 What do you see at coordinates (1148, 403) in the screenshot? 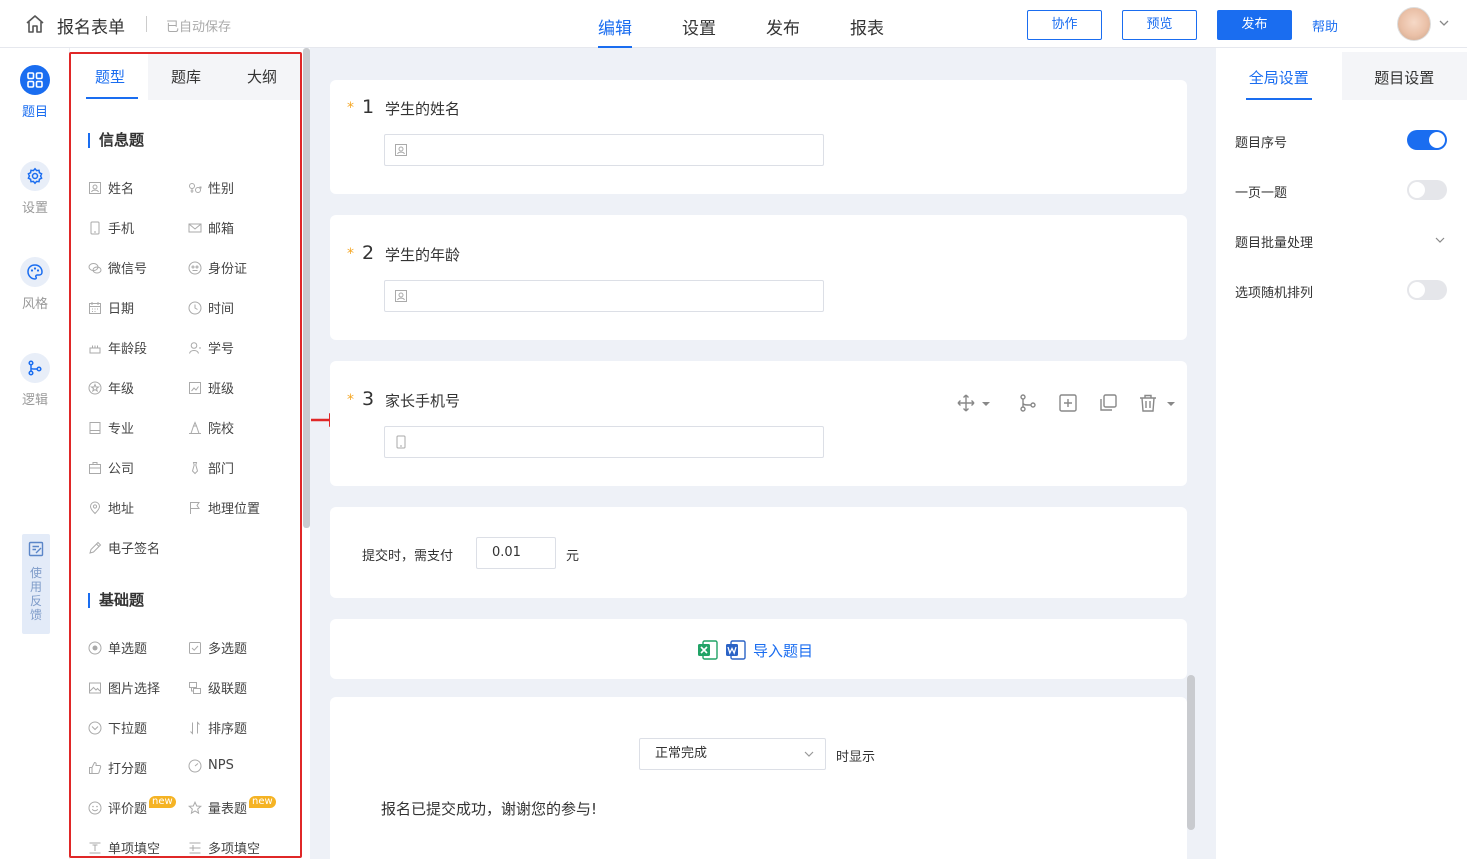
I see `trash-icon` at bounding box center [1148, 403].